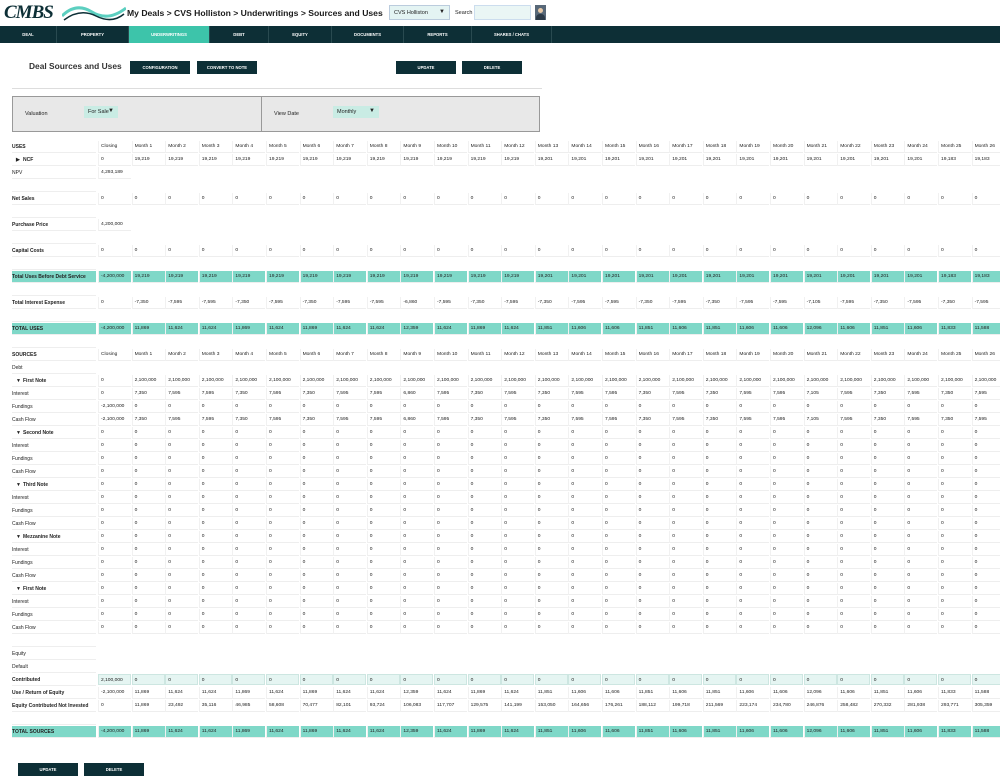 The image size is (1000, 780). What do you see at coordinates (48, 769) in the screenshot?
I see `footer-update-button: UPDATE` at bounding box center [48, 769].